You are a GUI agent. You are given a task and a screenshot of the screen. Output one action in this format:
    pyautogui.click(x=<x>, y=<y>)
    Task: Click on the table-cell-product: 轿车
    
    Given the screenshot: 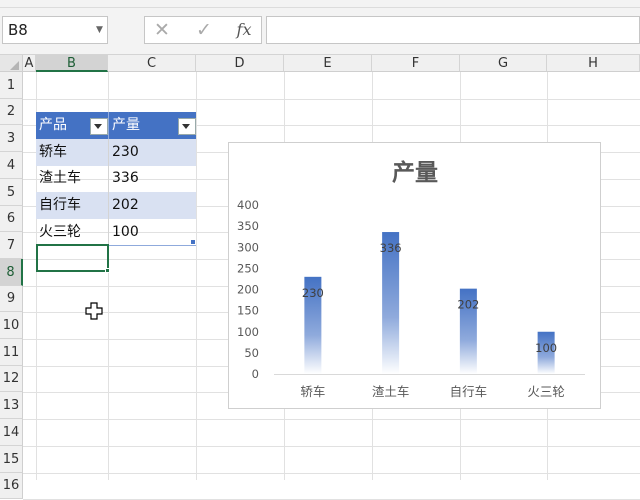 What is the action you would take?
    pyautogui.click(x=72, y=152)
    